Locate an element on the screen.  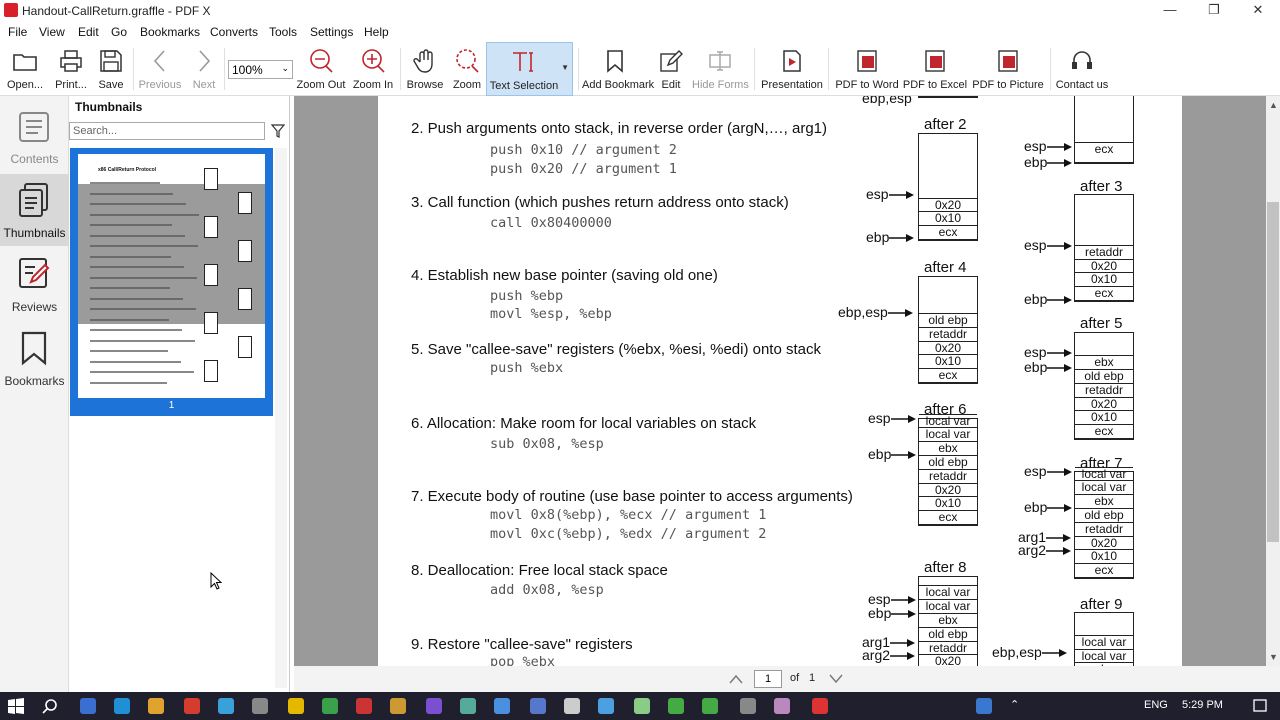
menu-settings: Settings is located at coordinates (331, 32).